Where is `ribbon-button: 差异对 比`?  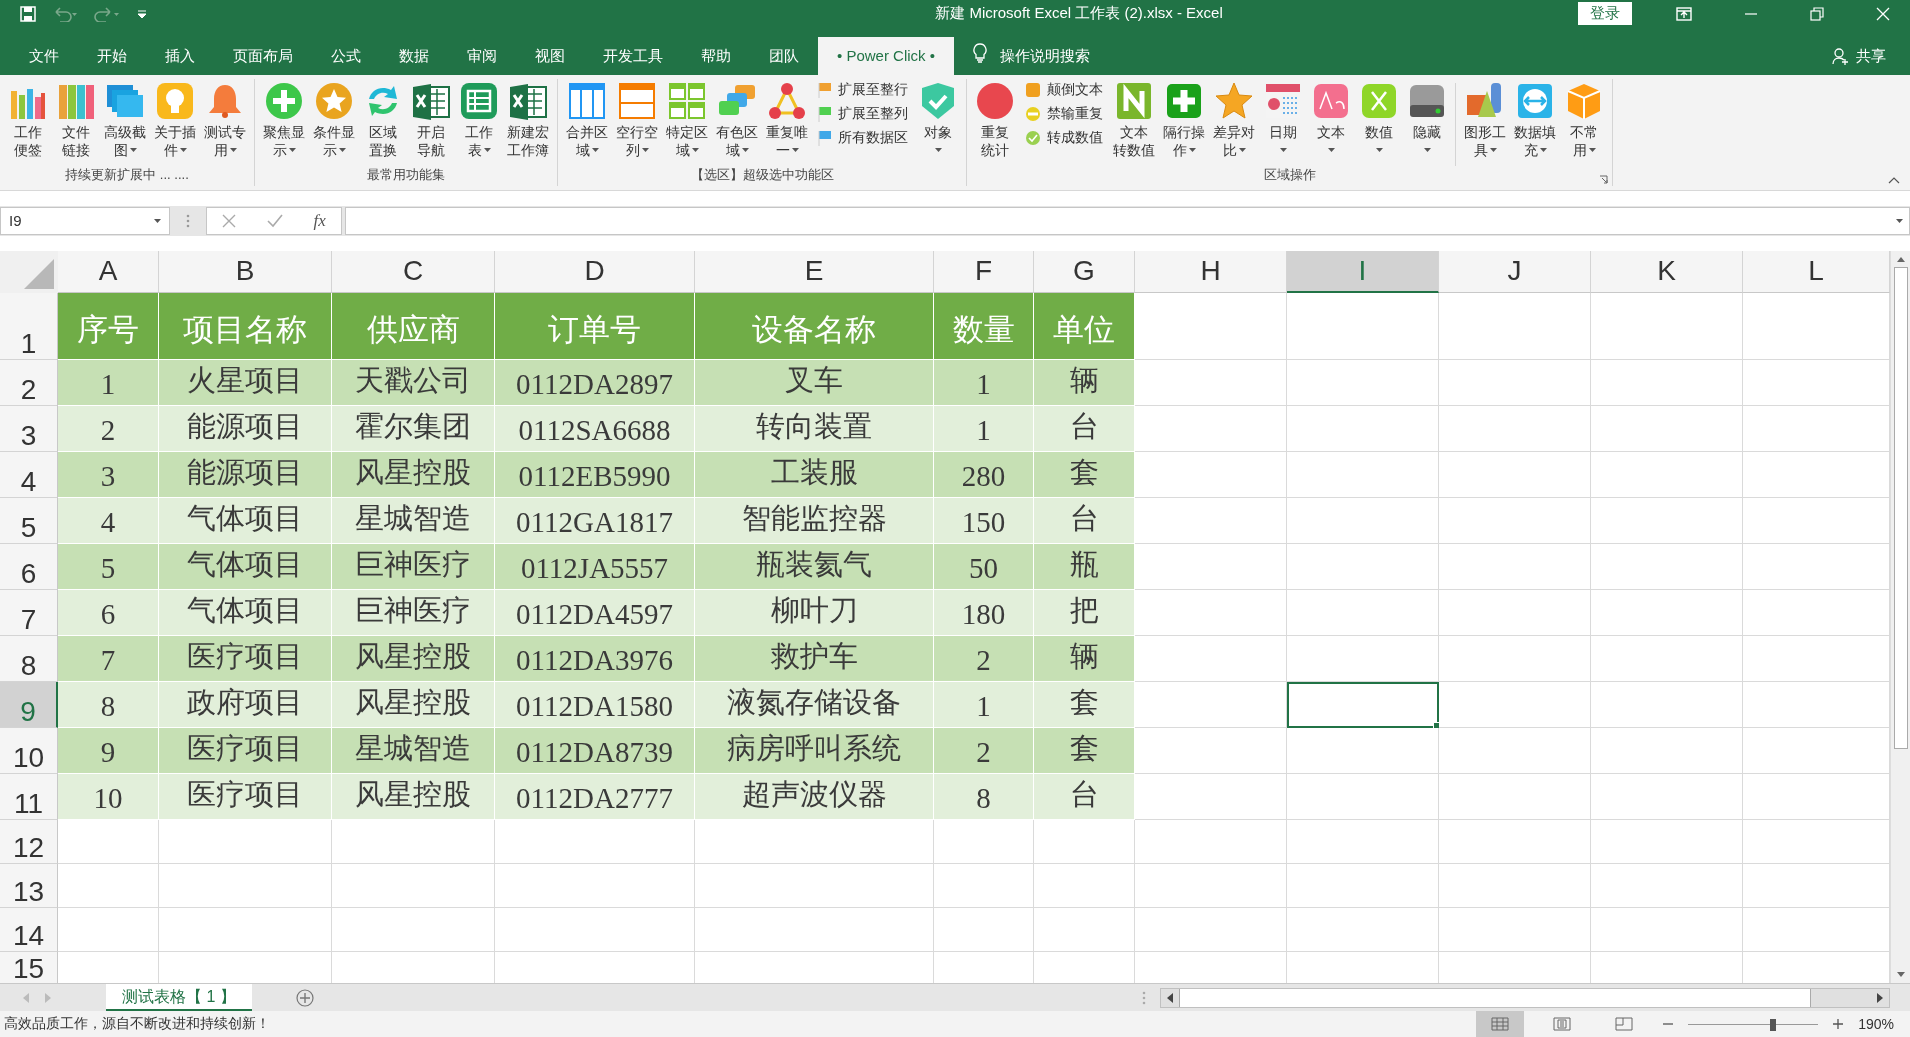 ribbon-button: 差异对 比 is located at coordinates (1234, 118).